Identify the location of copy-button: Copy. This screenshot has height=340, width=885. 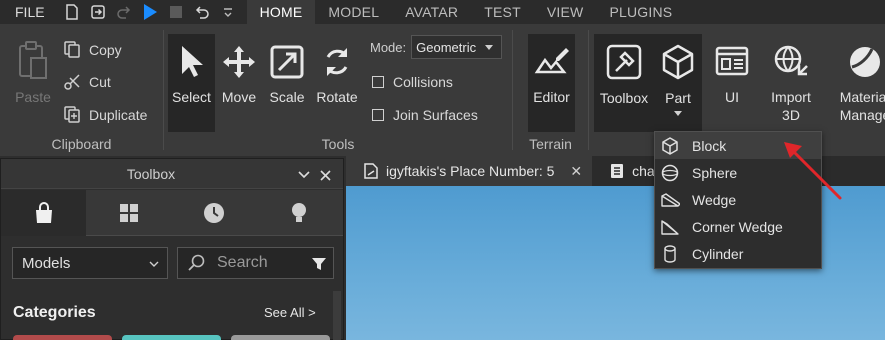
(92, 49).